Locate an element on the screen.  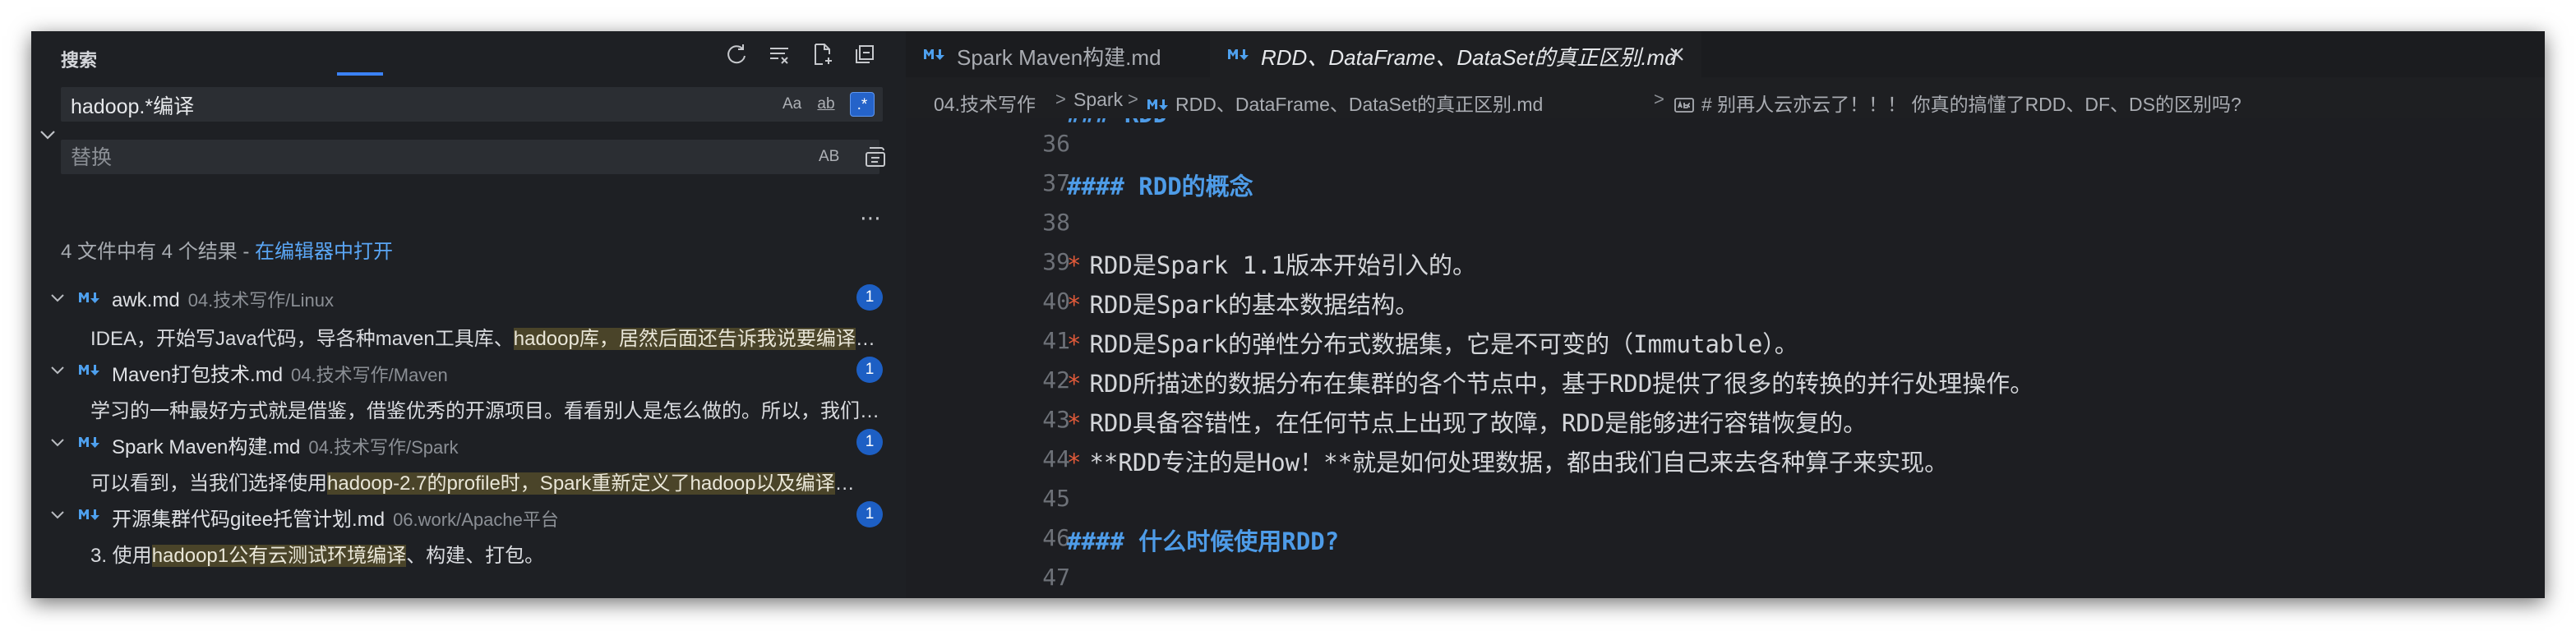
new-search-editor-icon is located at coordinates (822, 54).